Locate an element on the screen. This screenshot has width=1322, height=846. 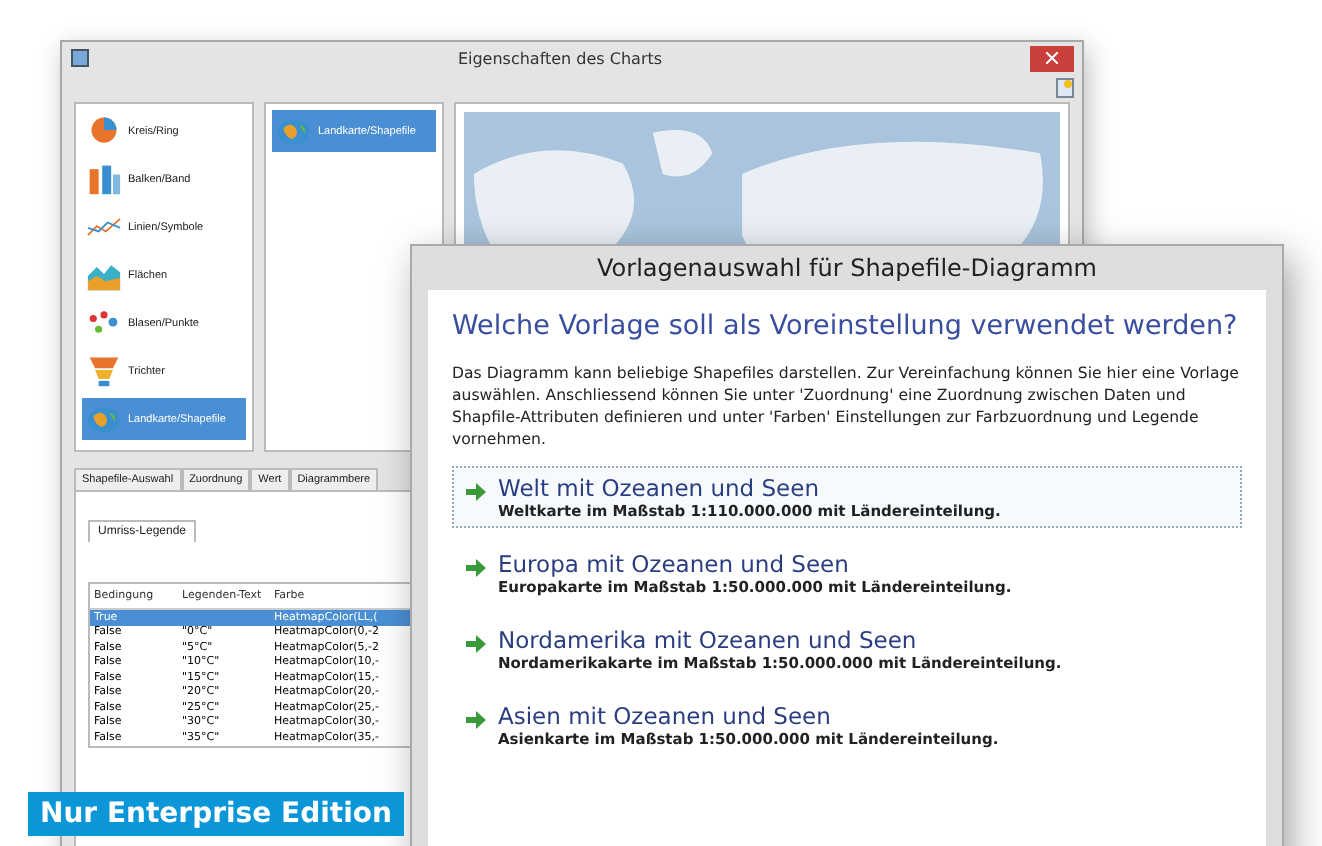
edition-badge: Nur Enterprise Edition is located at coordinates (216, 814).